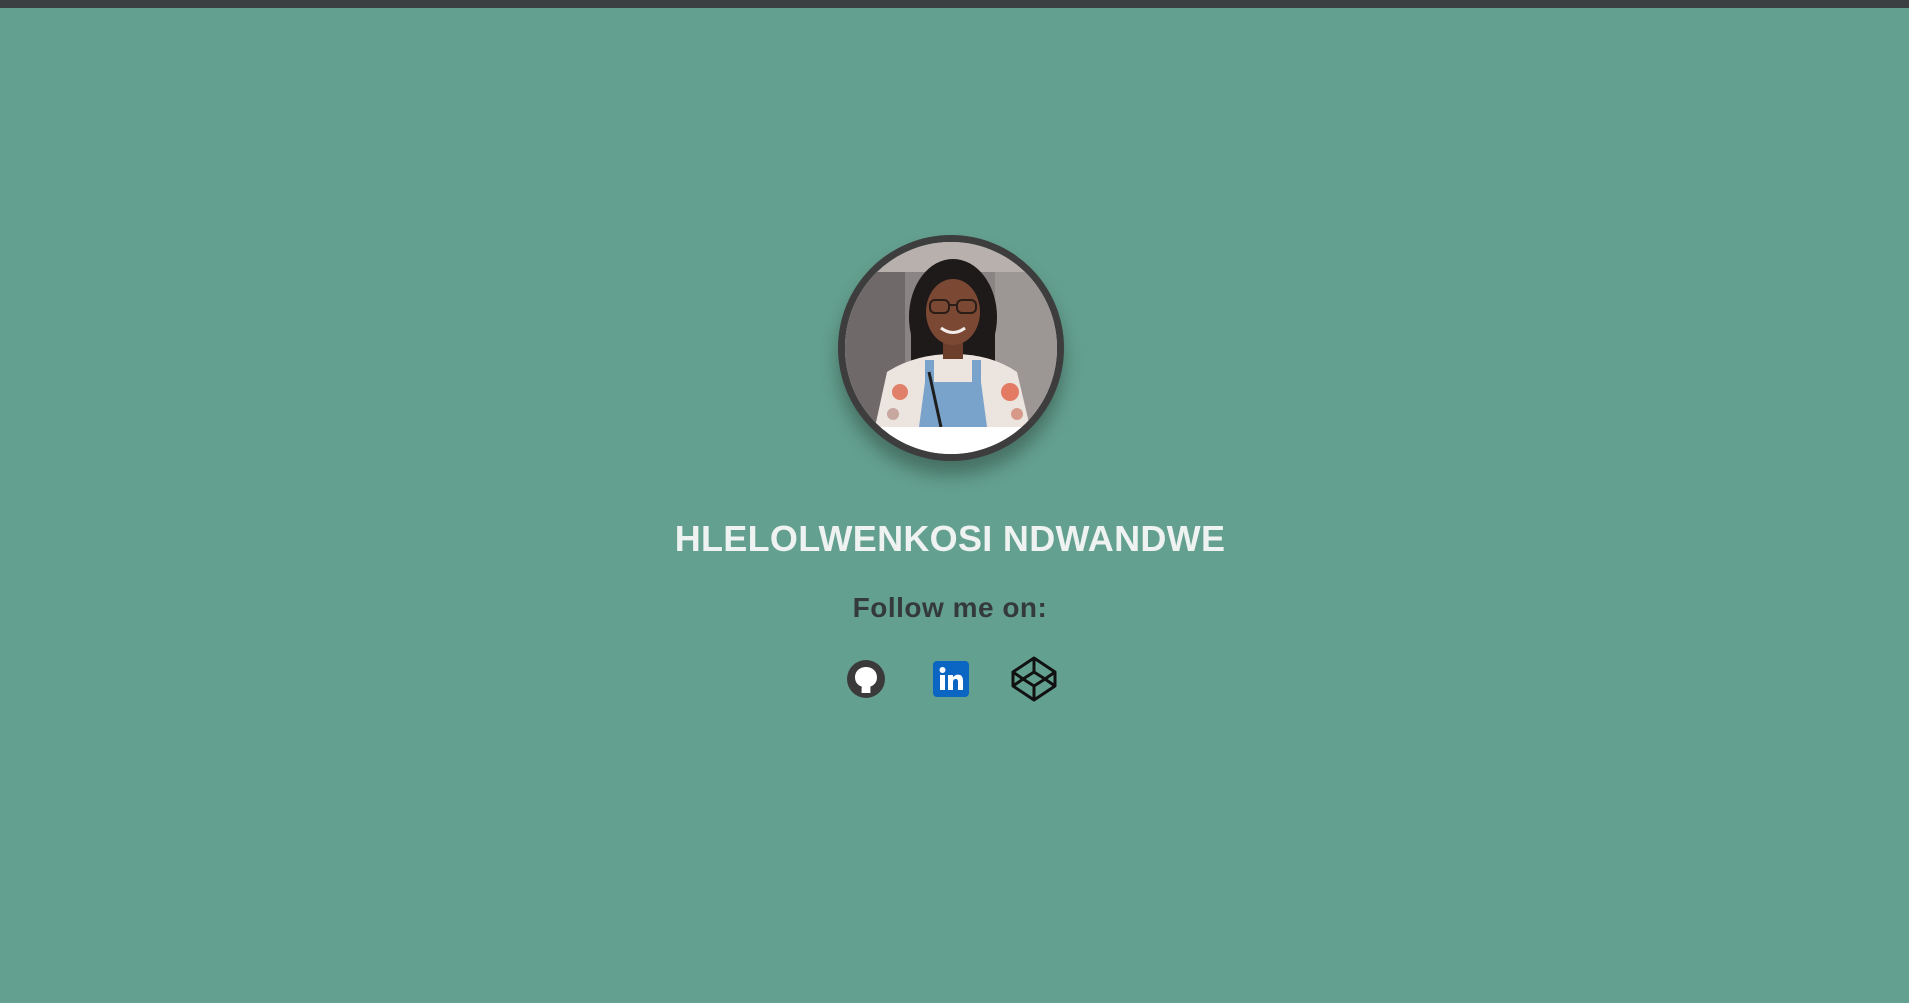 The image size is (1909, 1003). What do you see at coordinates (954, 4) in the screenshot?
I see `top-bar` at bounding box center [954, 4].